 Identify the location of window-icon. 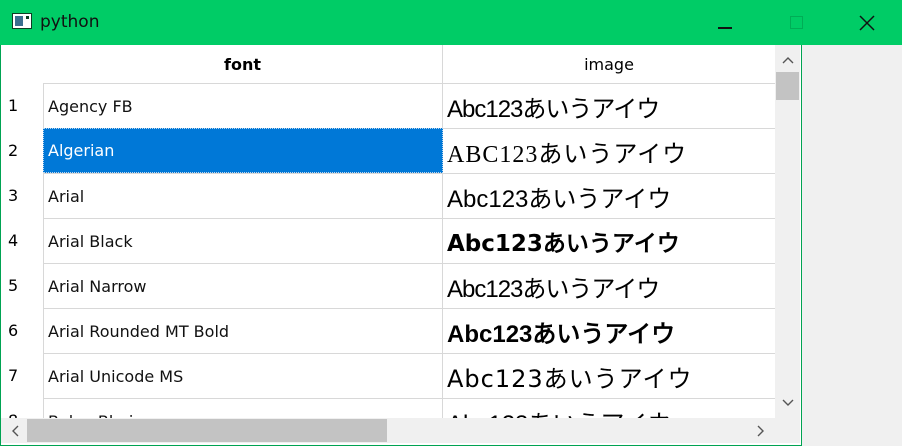
(22, 21).